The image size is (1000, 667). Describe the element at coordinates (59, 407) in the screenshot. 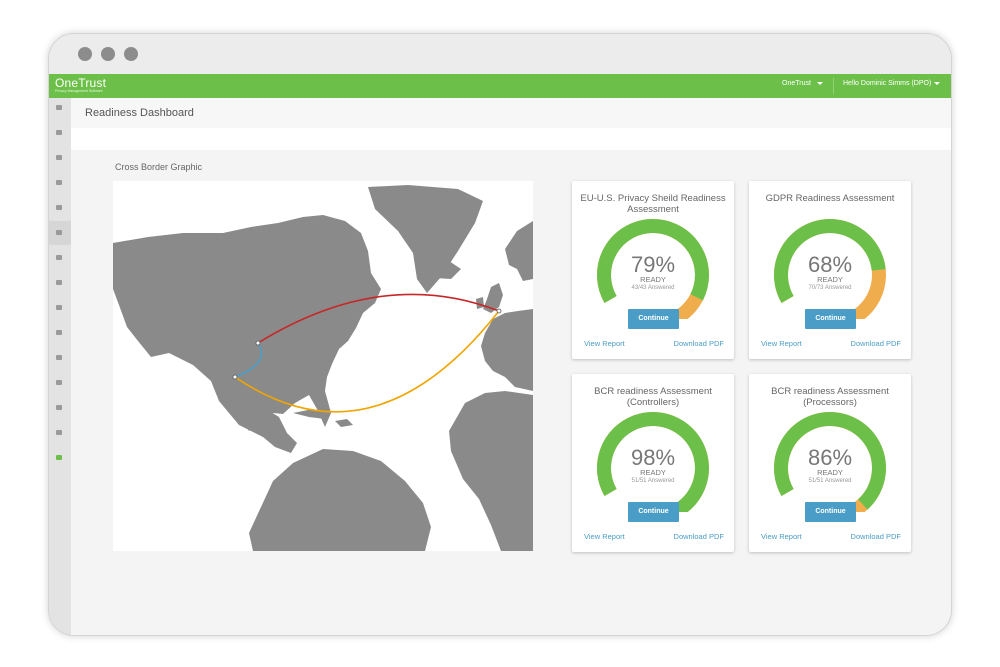

I see `help-icon` at that location.